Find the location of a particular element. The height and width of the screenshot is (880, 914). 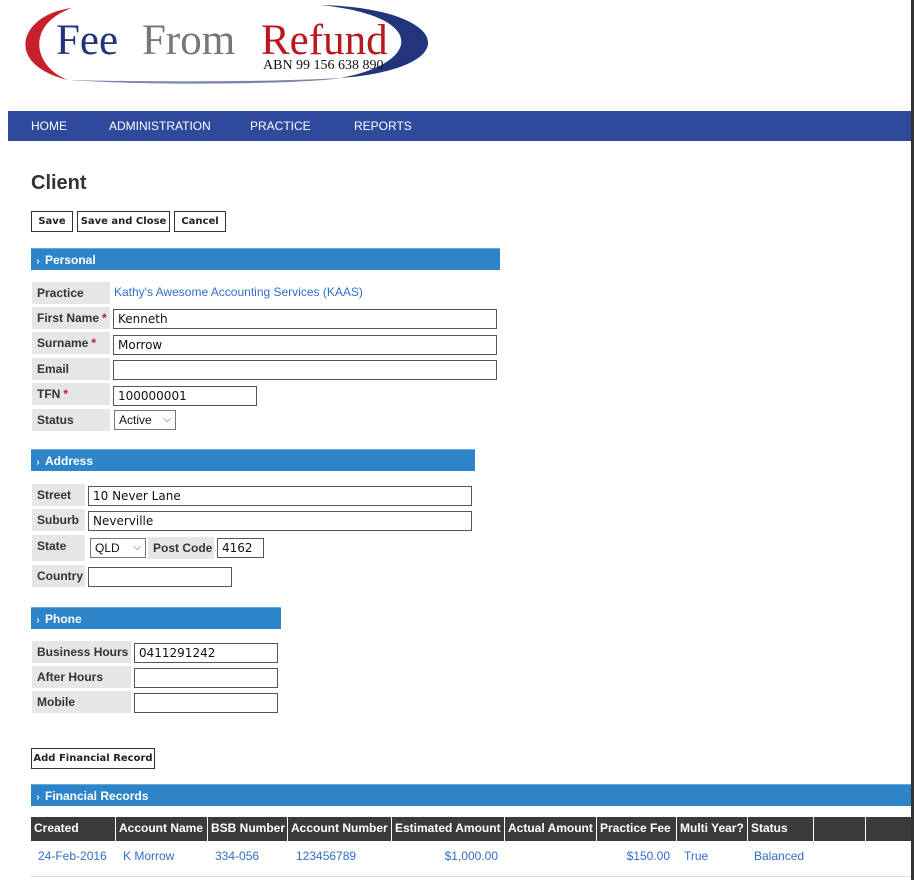

after-hours-label-text: After Hours is located at coordinates (70, 677).